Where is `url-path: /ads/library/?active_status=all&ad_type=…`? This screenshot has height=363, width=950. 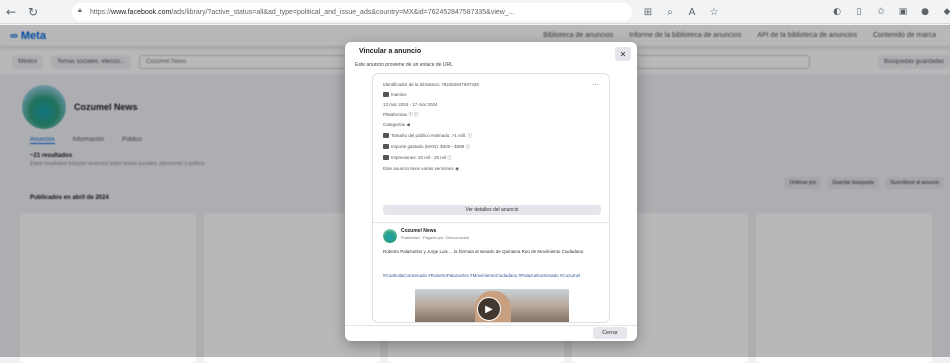 url-path: /ads/library/?active_status=all&ad_type=… is located at coordinates (343, 12).